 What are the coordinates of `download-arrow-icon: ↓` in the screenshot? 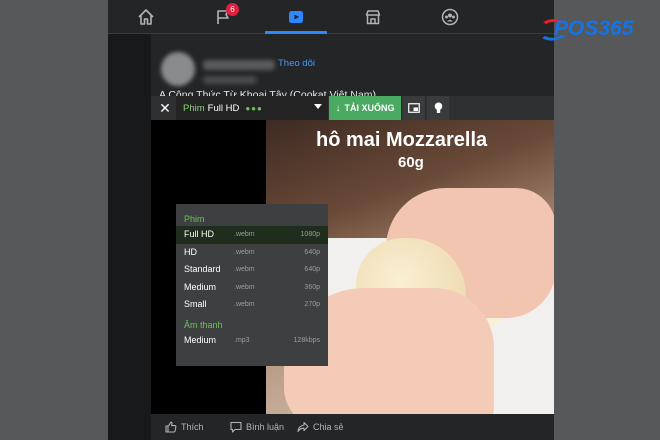 It's located at (338, 108).